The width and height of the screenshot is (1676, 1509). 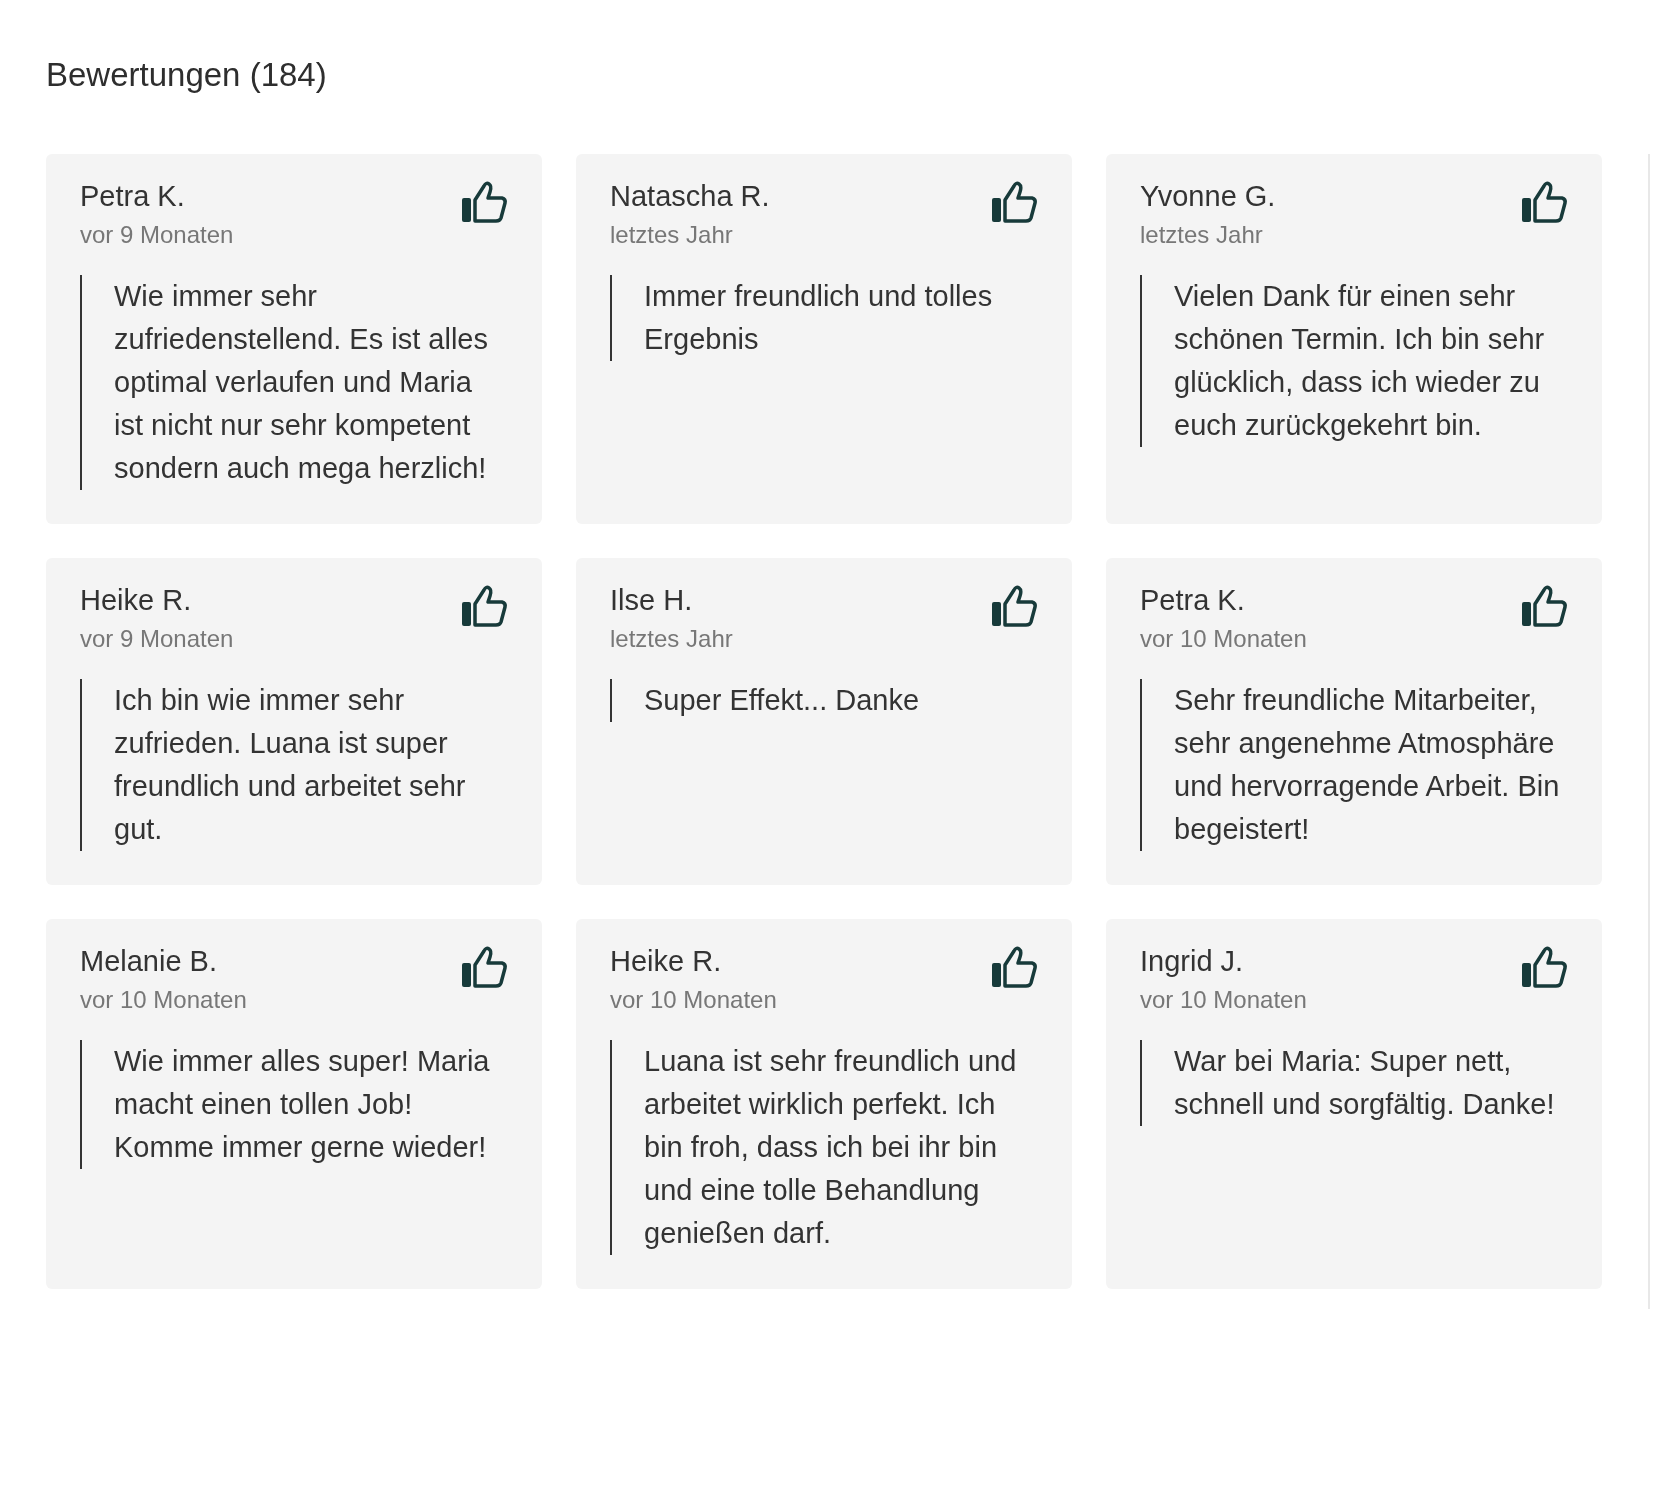 What do you see at coordinates (294, 382) in the screenshot?
I see `review-text: Wie immer sehr zufriedenstellend. Es ist alles optimal verlaufen und Maria ist nicht nur sehr kompetent sondern auch mega herzlich!` at bounding box center [294, 382].